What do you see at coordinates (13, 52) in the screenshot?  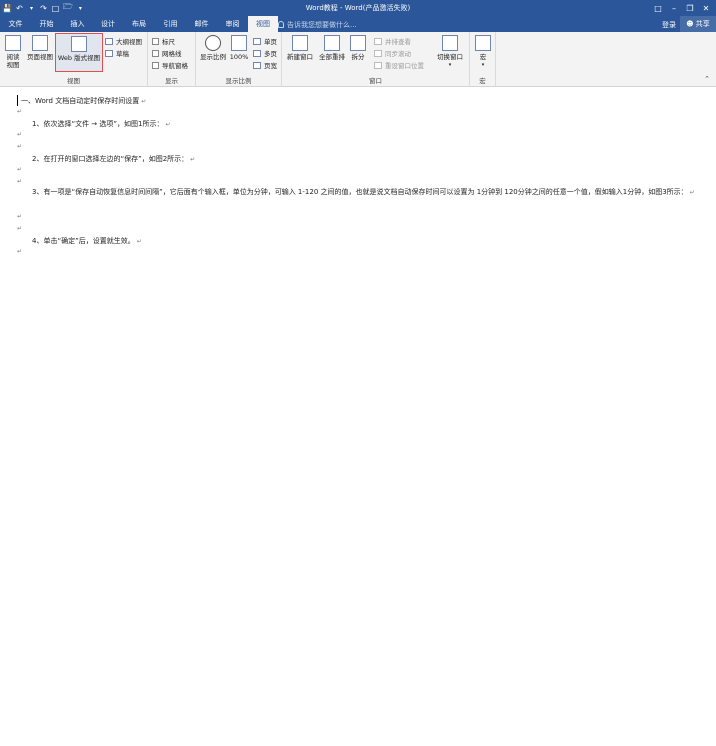 I see `read-mode-button: 阅读 视图` at bounding box center [13, 52].